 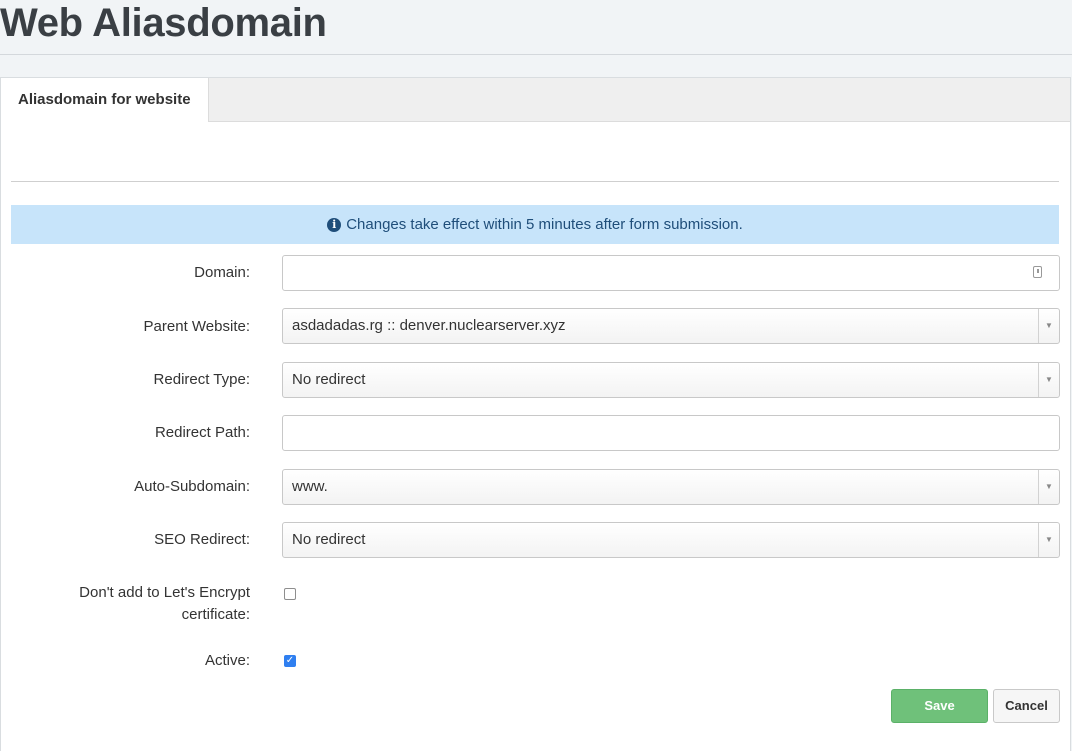 What do you see at coordinates (1026, 706) in the screenshot?
I see `cancel-button: Cancel` at bounding box center [1026, 706].